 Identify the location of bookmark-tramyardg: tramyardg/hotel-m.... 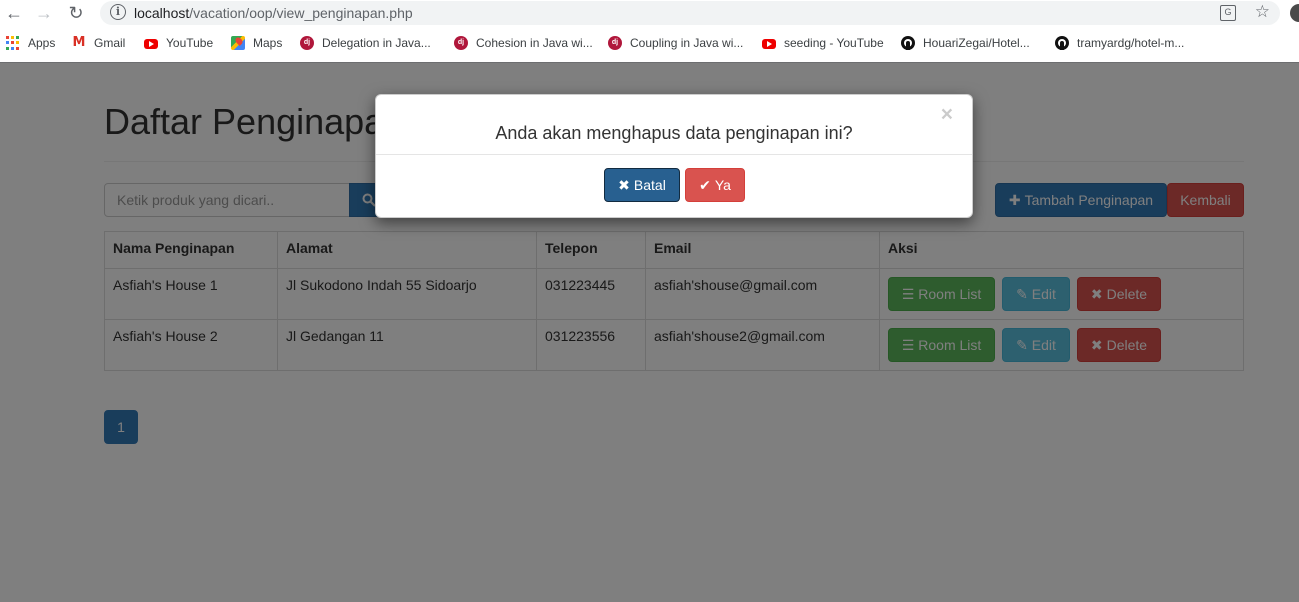
(1119, 43).